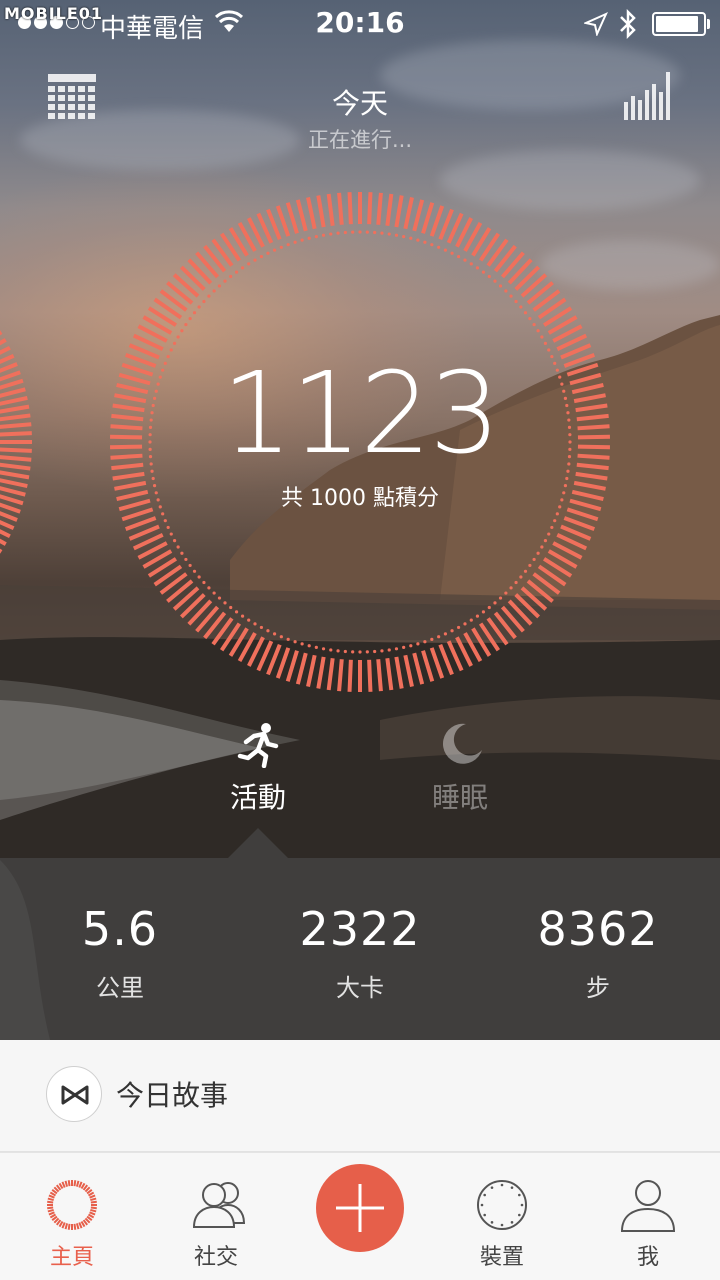 This screenshot has width=720, height=1280. I want to click on tab-social-label: 社交, so click(215, 1257).